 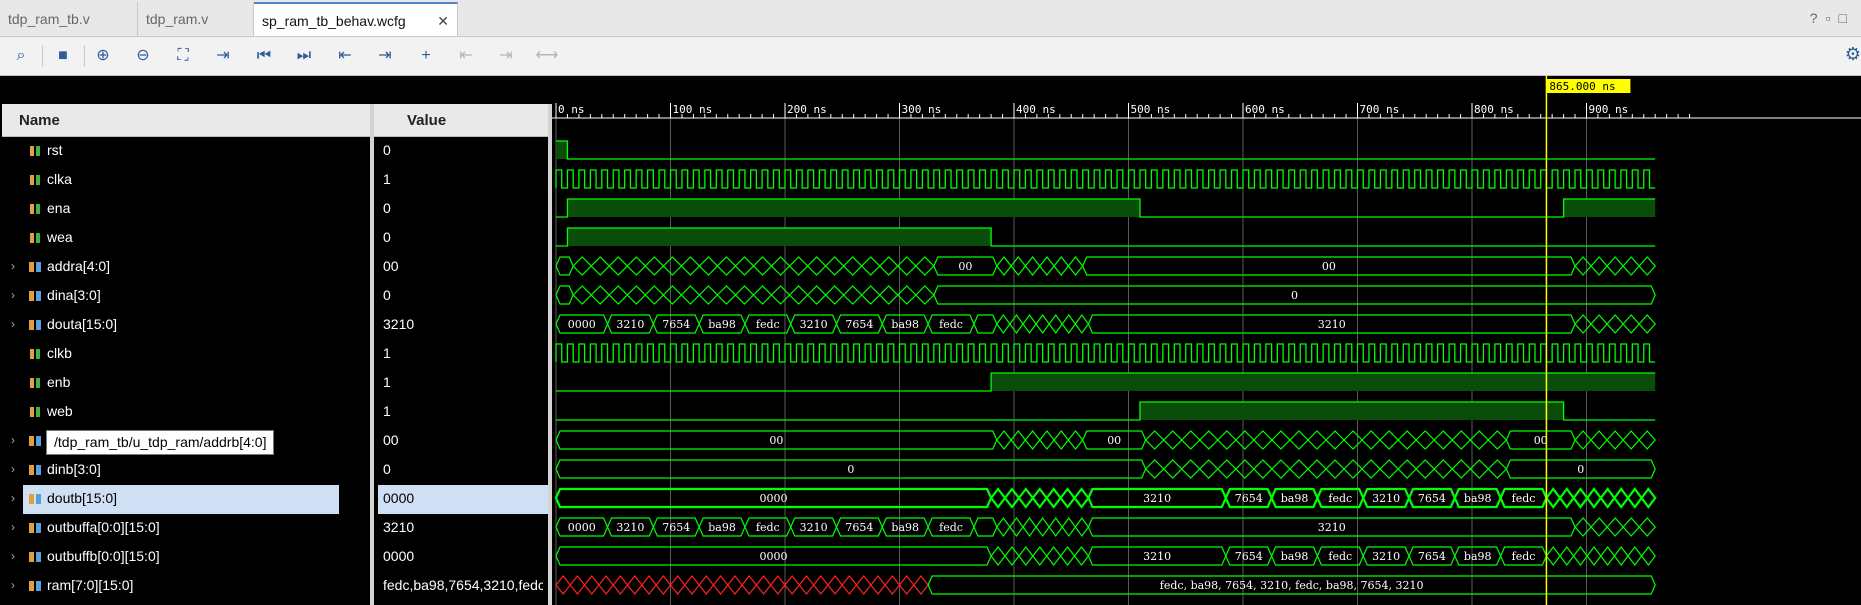 I want to click on search-icon: ⌕, so click(x=21, y=56).